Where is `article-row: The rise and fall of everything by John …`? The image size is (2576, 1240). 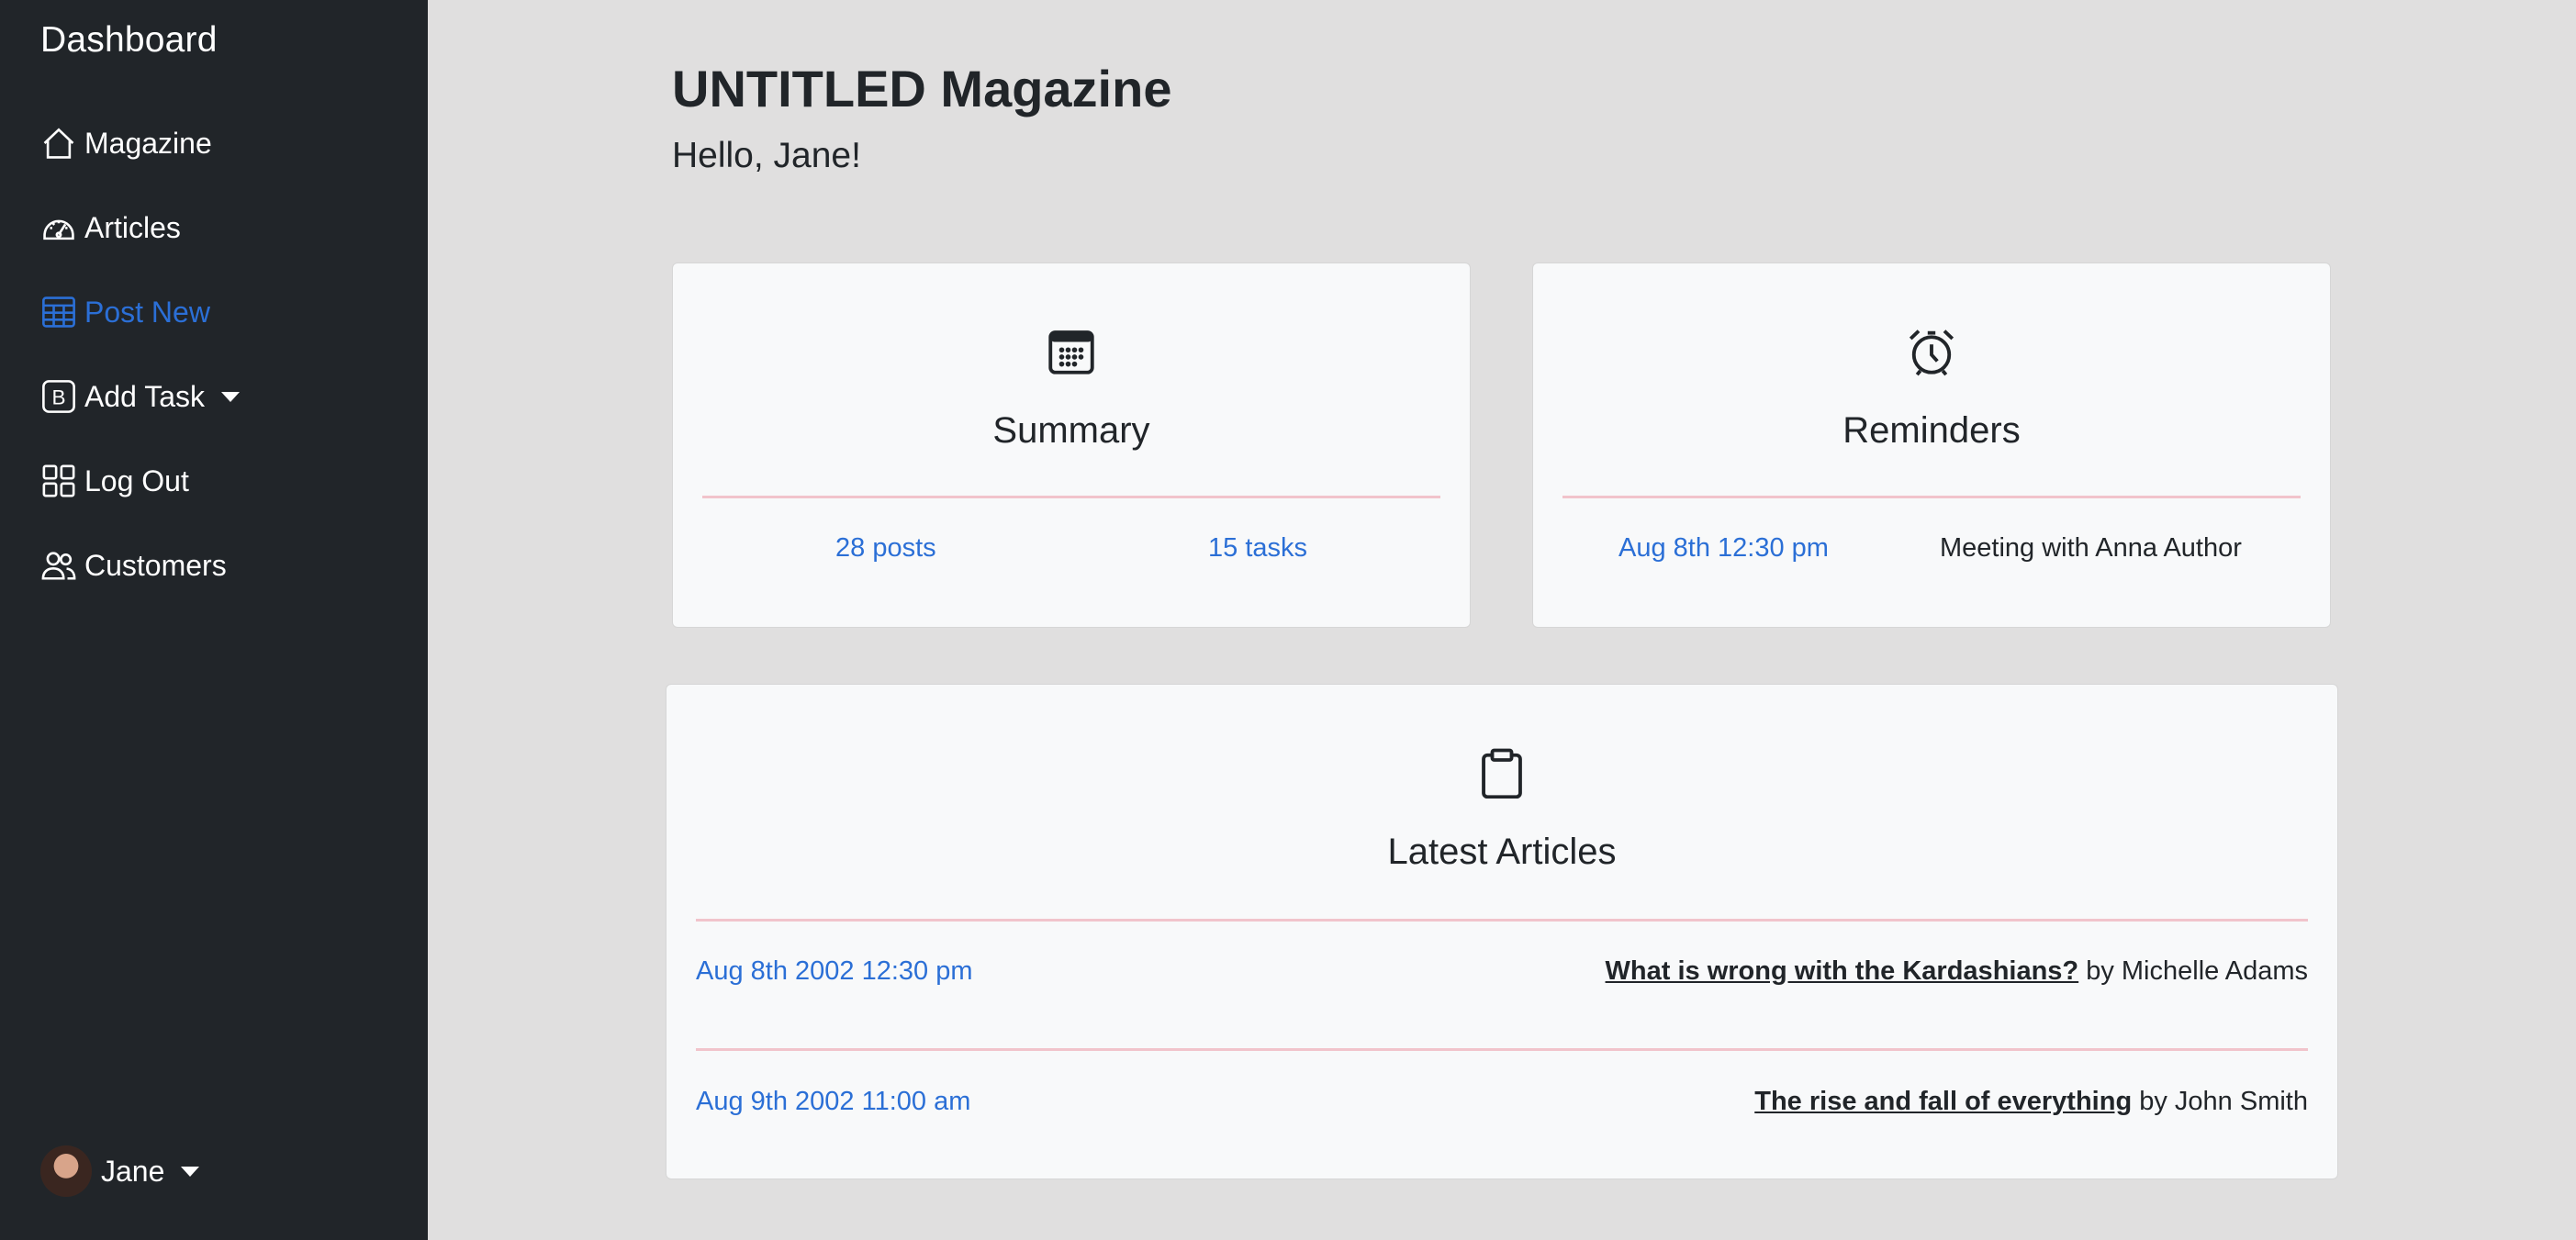 article-row: The rise and fall of everything by John … is located at coordinates (2031, 1102).